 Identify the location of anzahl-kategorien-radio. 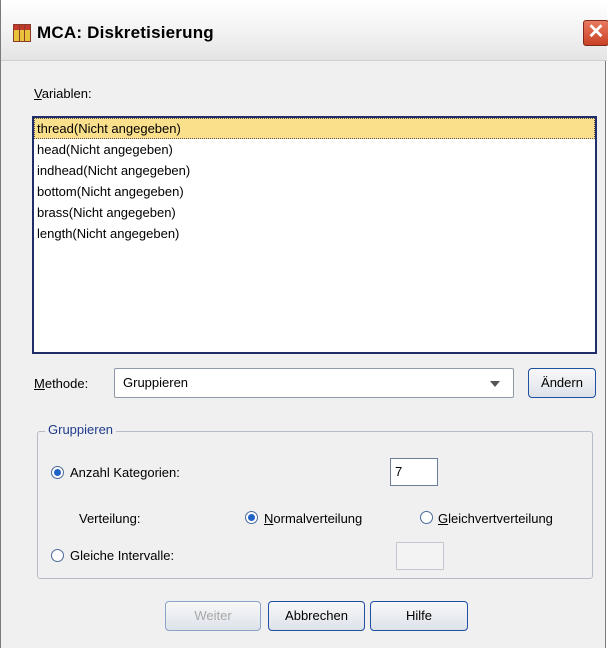
(57, 472).